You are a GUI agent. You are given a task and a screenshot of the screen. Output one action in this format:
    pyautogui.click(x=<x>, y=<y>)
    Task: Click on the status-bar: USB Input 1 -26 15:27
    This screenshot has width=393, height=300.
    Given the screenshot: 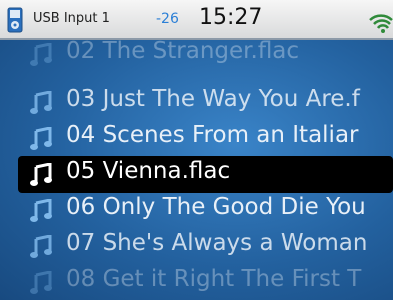 What is the action you would take?
    pyautogui.click(x=196, y=20)
    